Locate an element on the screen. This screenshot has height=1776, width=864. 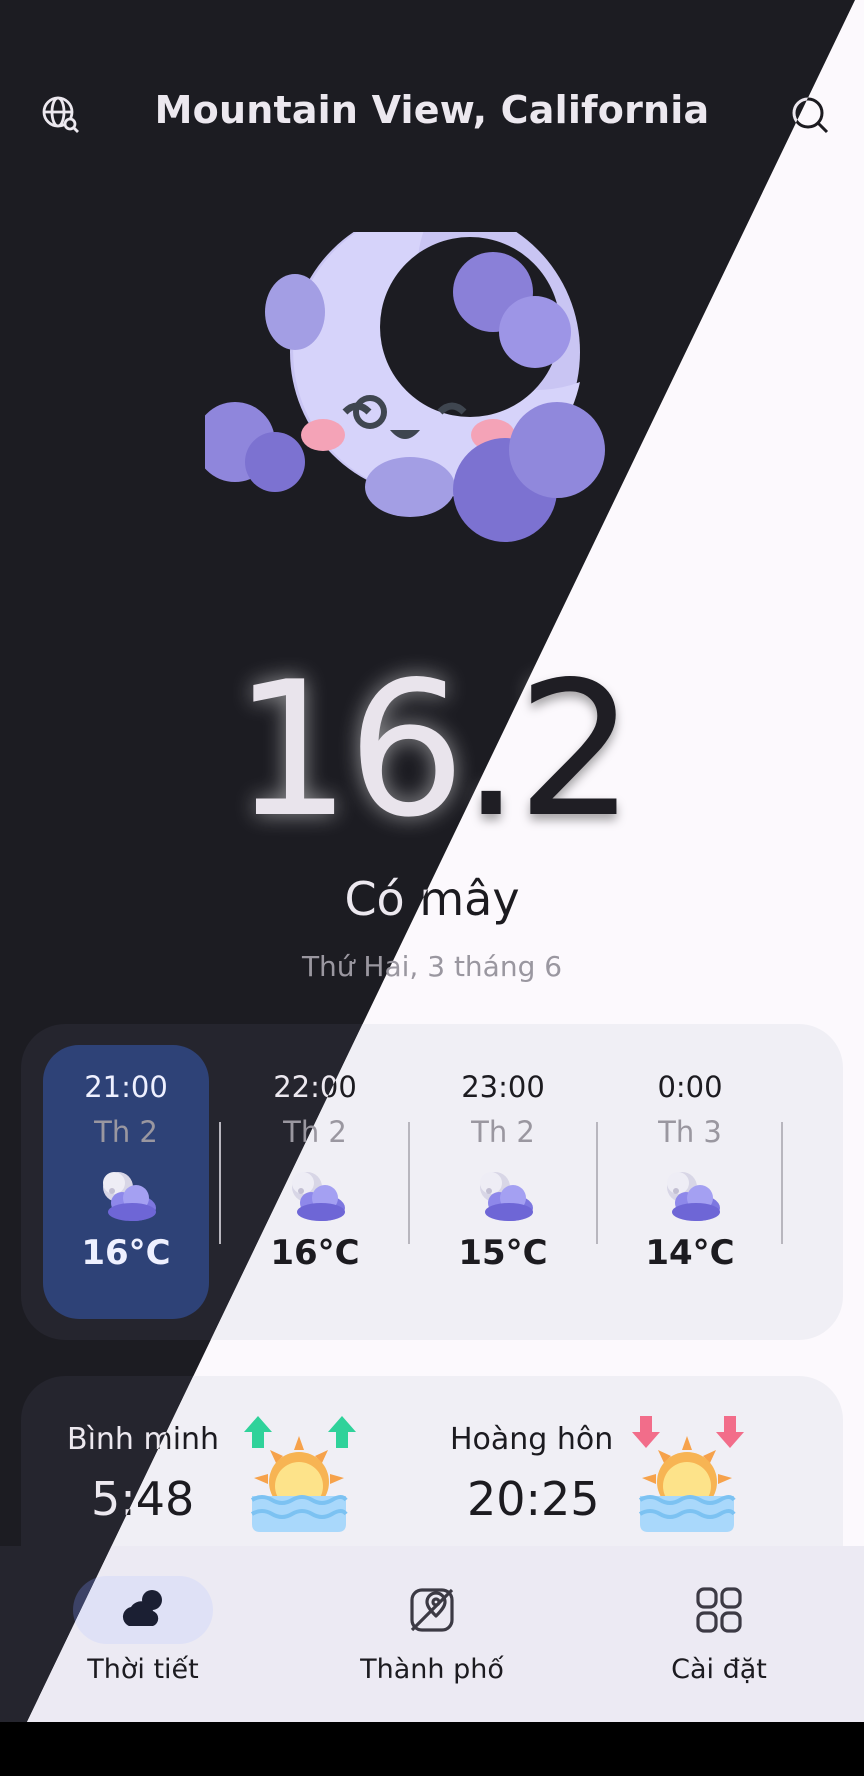
hour-item: 0:00 Th 3 14°C is located at coordinates (690, 1182).